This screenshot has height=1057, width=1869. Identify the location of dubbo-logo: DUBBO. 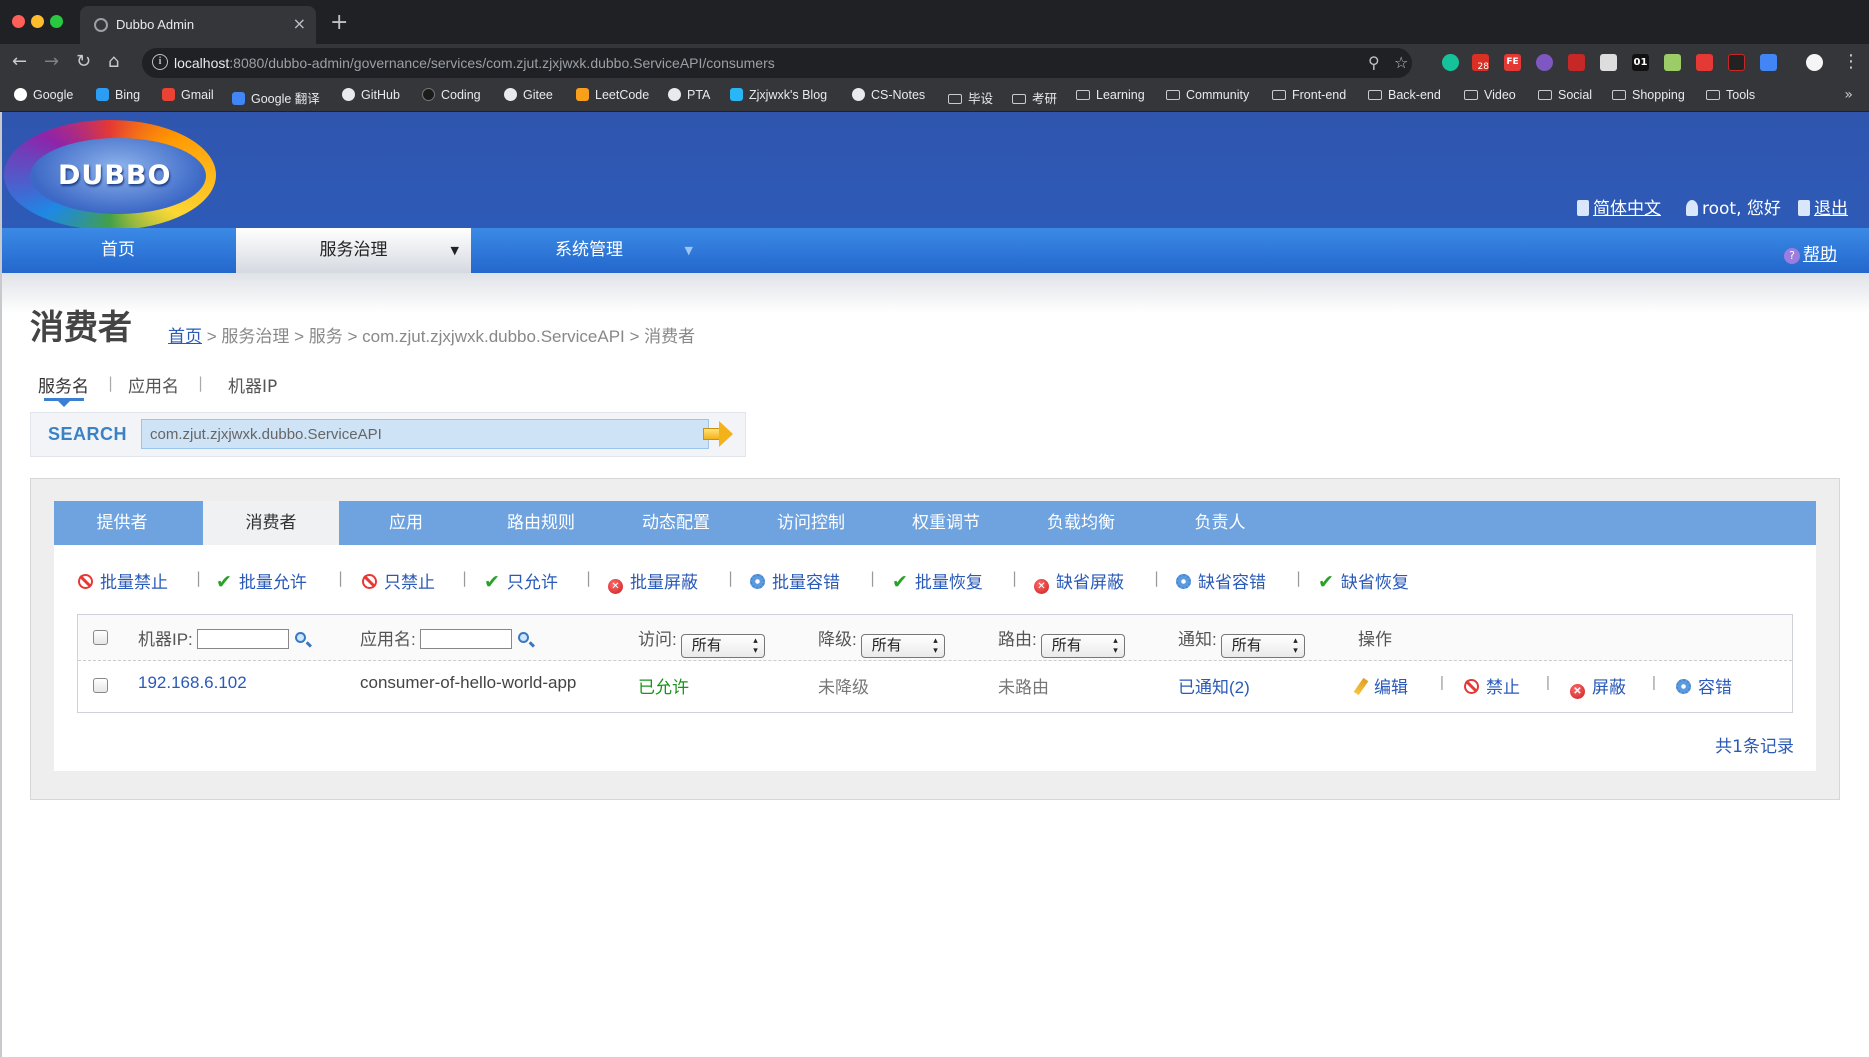
(110, 175).